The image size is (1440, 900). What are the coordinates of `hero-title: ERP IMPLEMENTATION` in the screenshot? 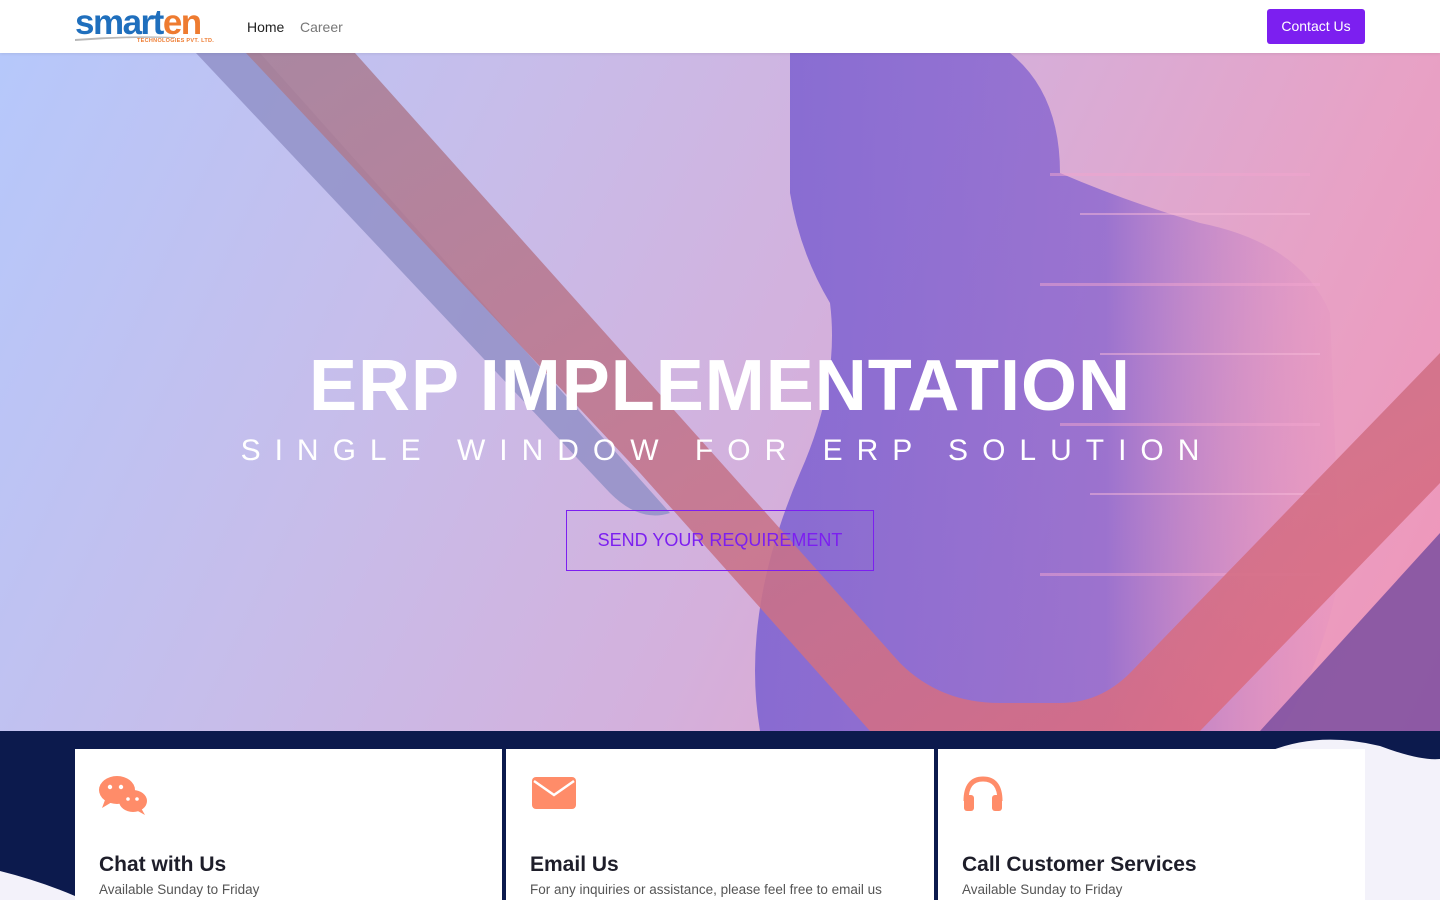 It's located at (720, 386).